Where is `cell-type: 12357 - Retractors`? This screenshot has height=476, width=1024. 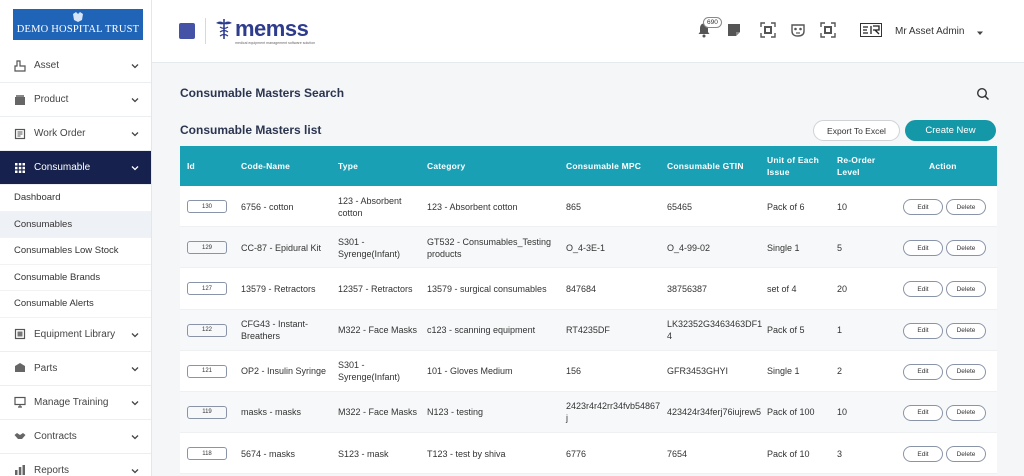 cell-type: 12357 - Retractors is located at coordinates (375, 288).